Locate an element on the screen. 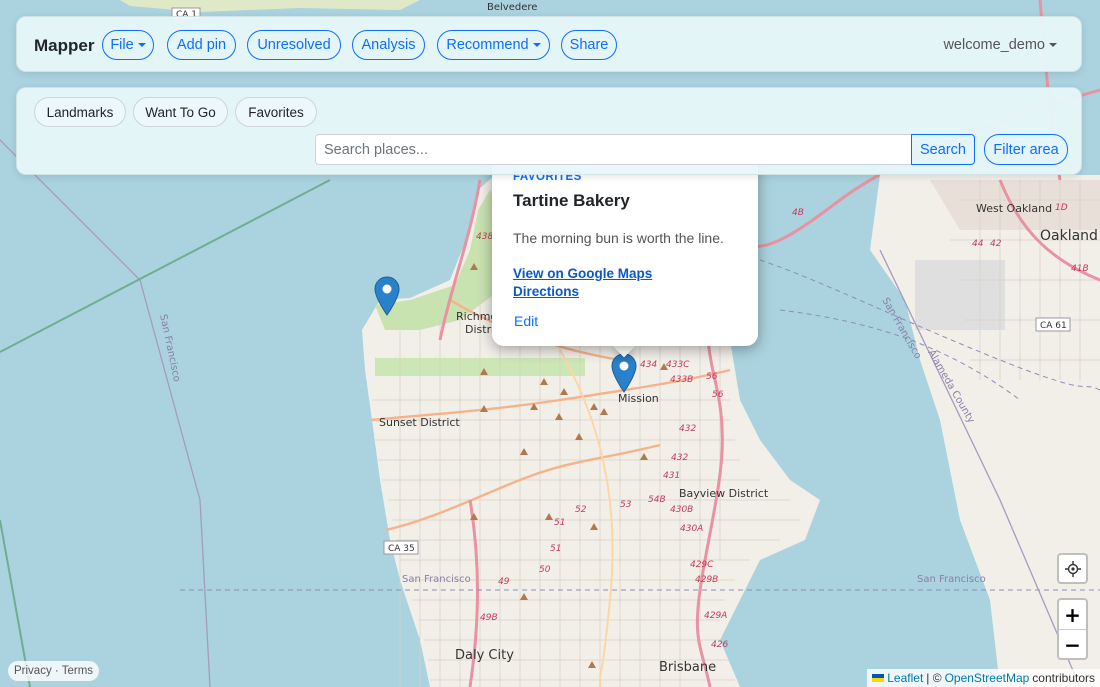 Image resolution: width=1100 pixels, height=687 pixels. svg-text: 426 is located at coordinates (719, 645).